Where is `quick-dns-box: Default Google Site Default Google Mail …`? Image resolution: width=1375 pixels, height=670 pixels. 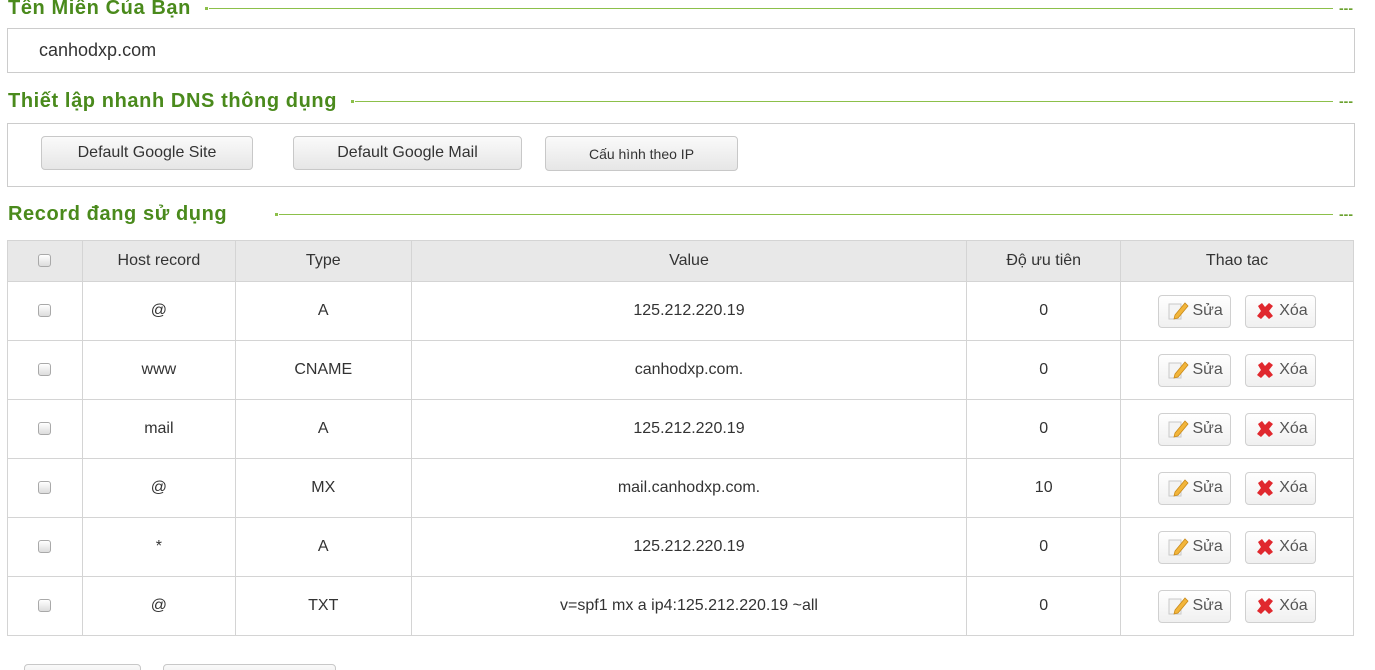
quick-dns-box: Default Google Site Default Google Mail … is located at coordinates (681, 155).